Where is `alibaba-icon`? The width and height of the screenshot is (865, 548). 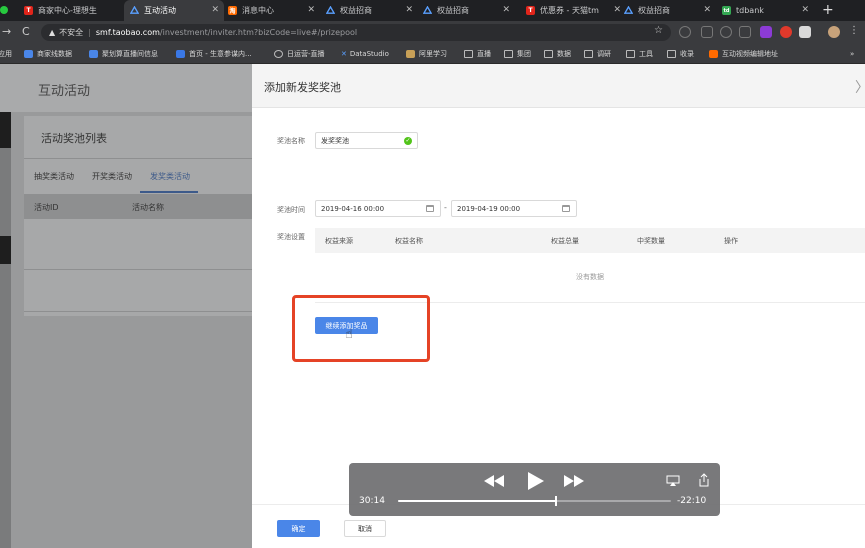 alibaba-icon is located at coordinates (134, 10).